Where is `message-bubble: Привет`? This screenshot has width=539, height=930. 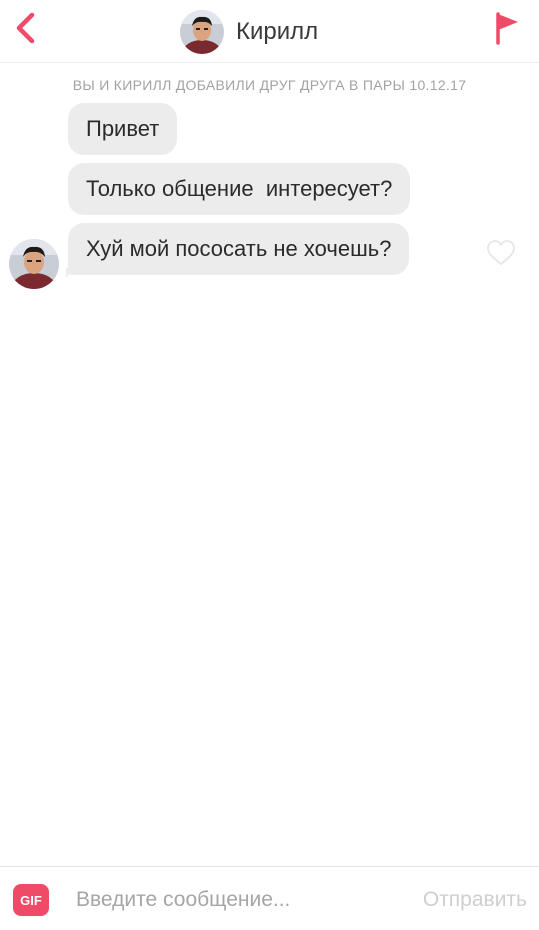 message-bubble: Привет is located at coordinates (123, 129).